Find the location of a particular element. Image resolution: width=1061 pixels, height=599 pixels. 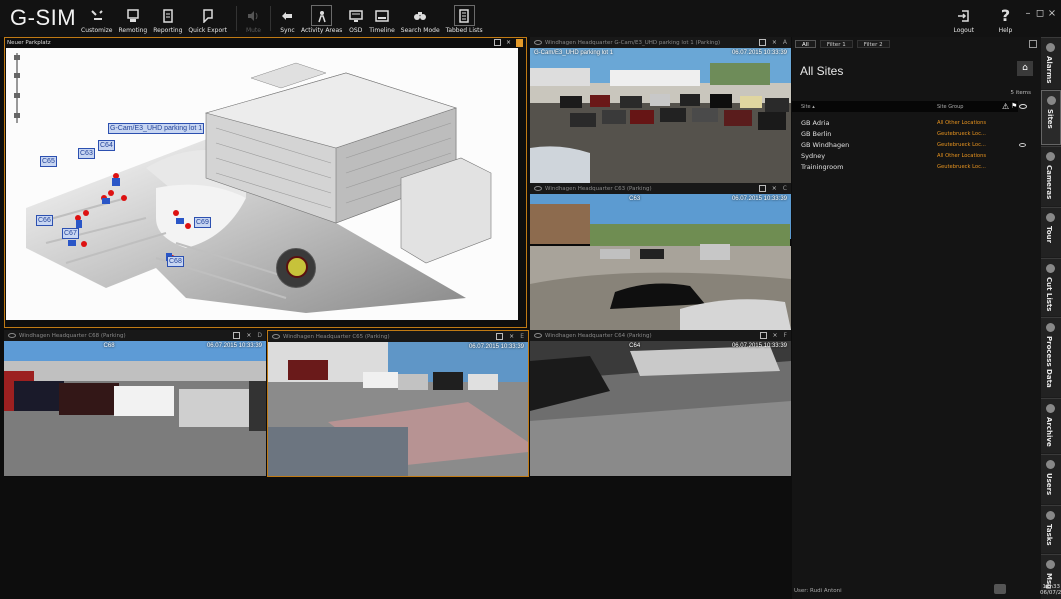

side-tab-label: Cameras is located at coordinates (1049, 182).